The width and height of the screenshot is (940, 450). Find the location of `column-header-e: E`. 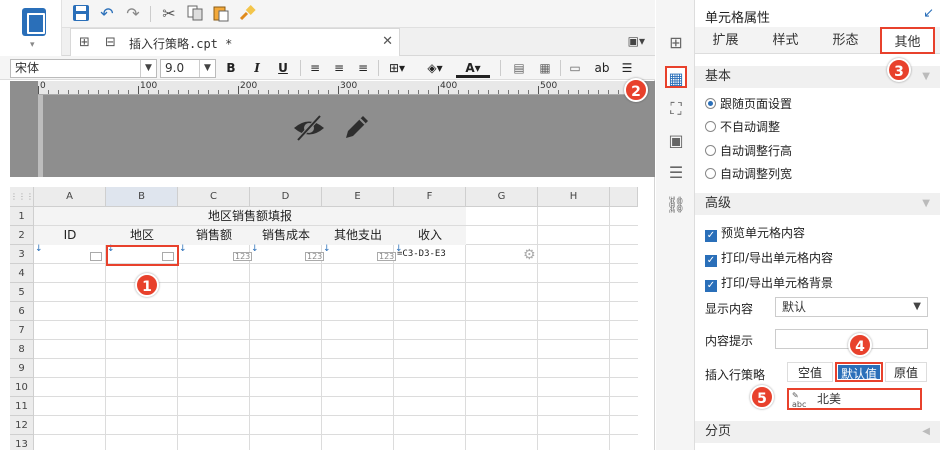

column-header-e: E is located at coordinates (358, 197).